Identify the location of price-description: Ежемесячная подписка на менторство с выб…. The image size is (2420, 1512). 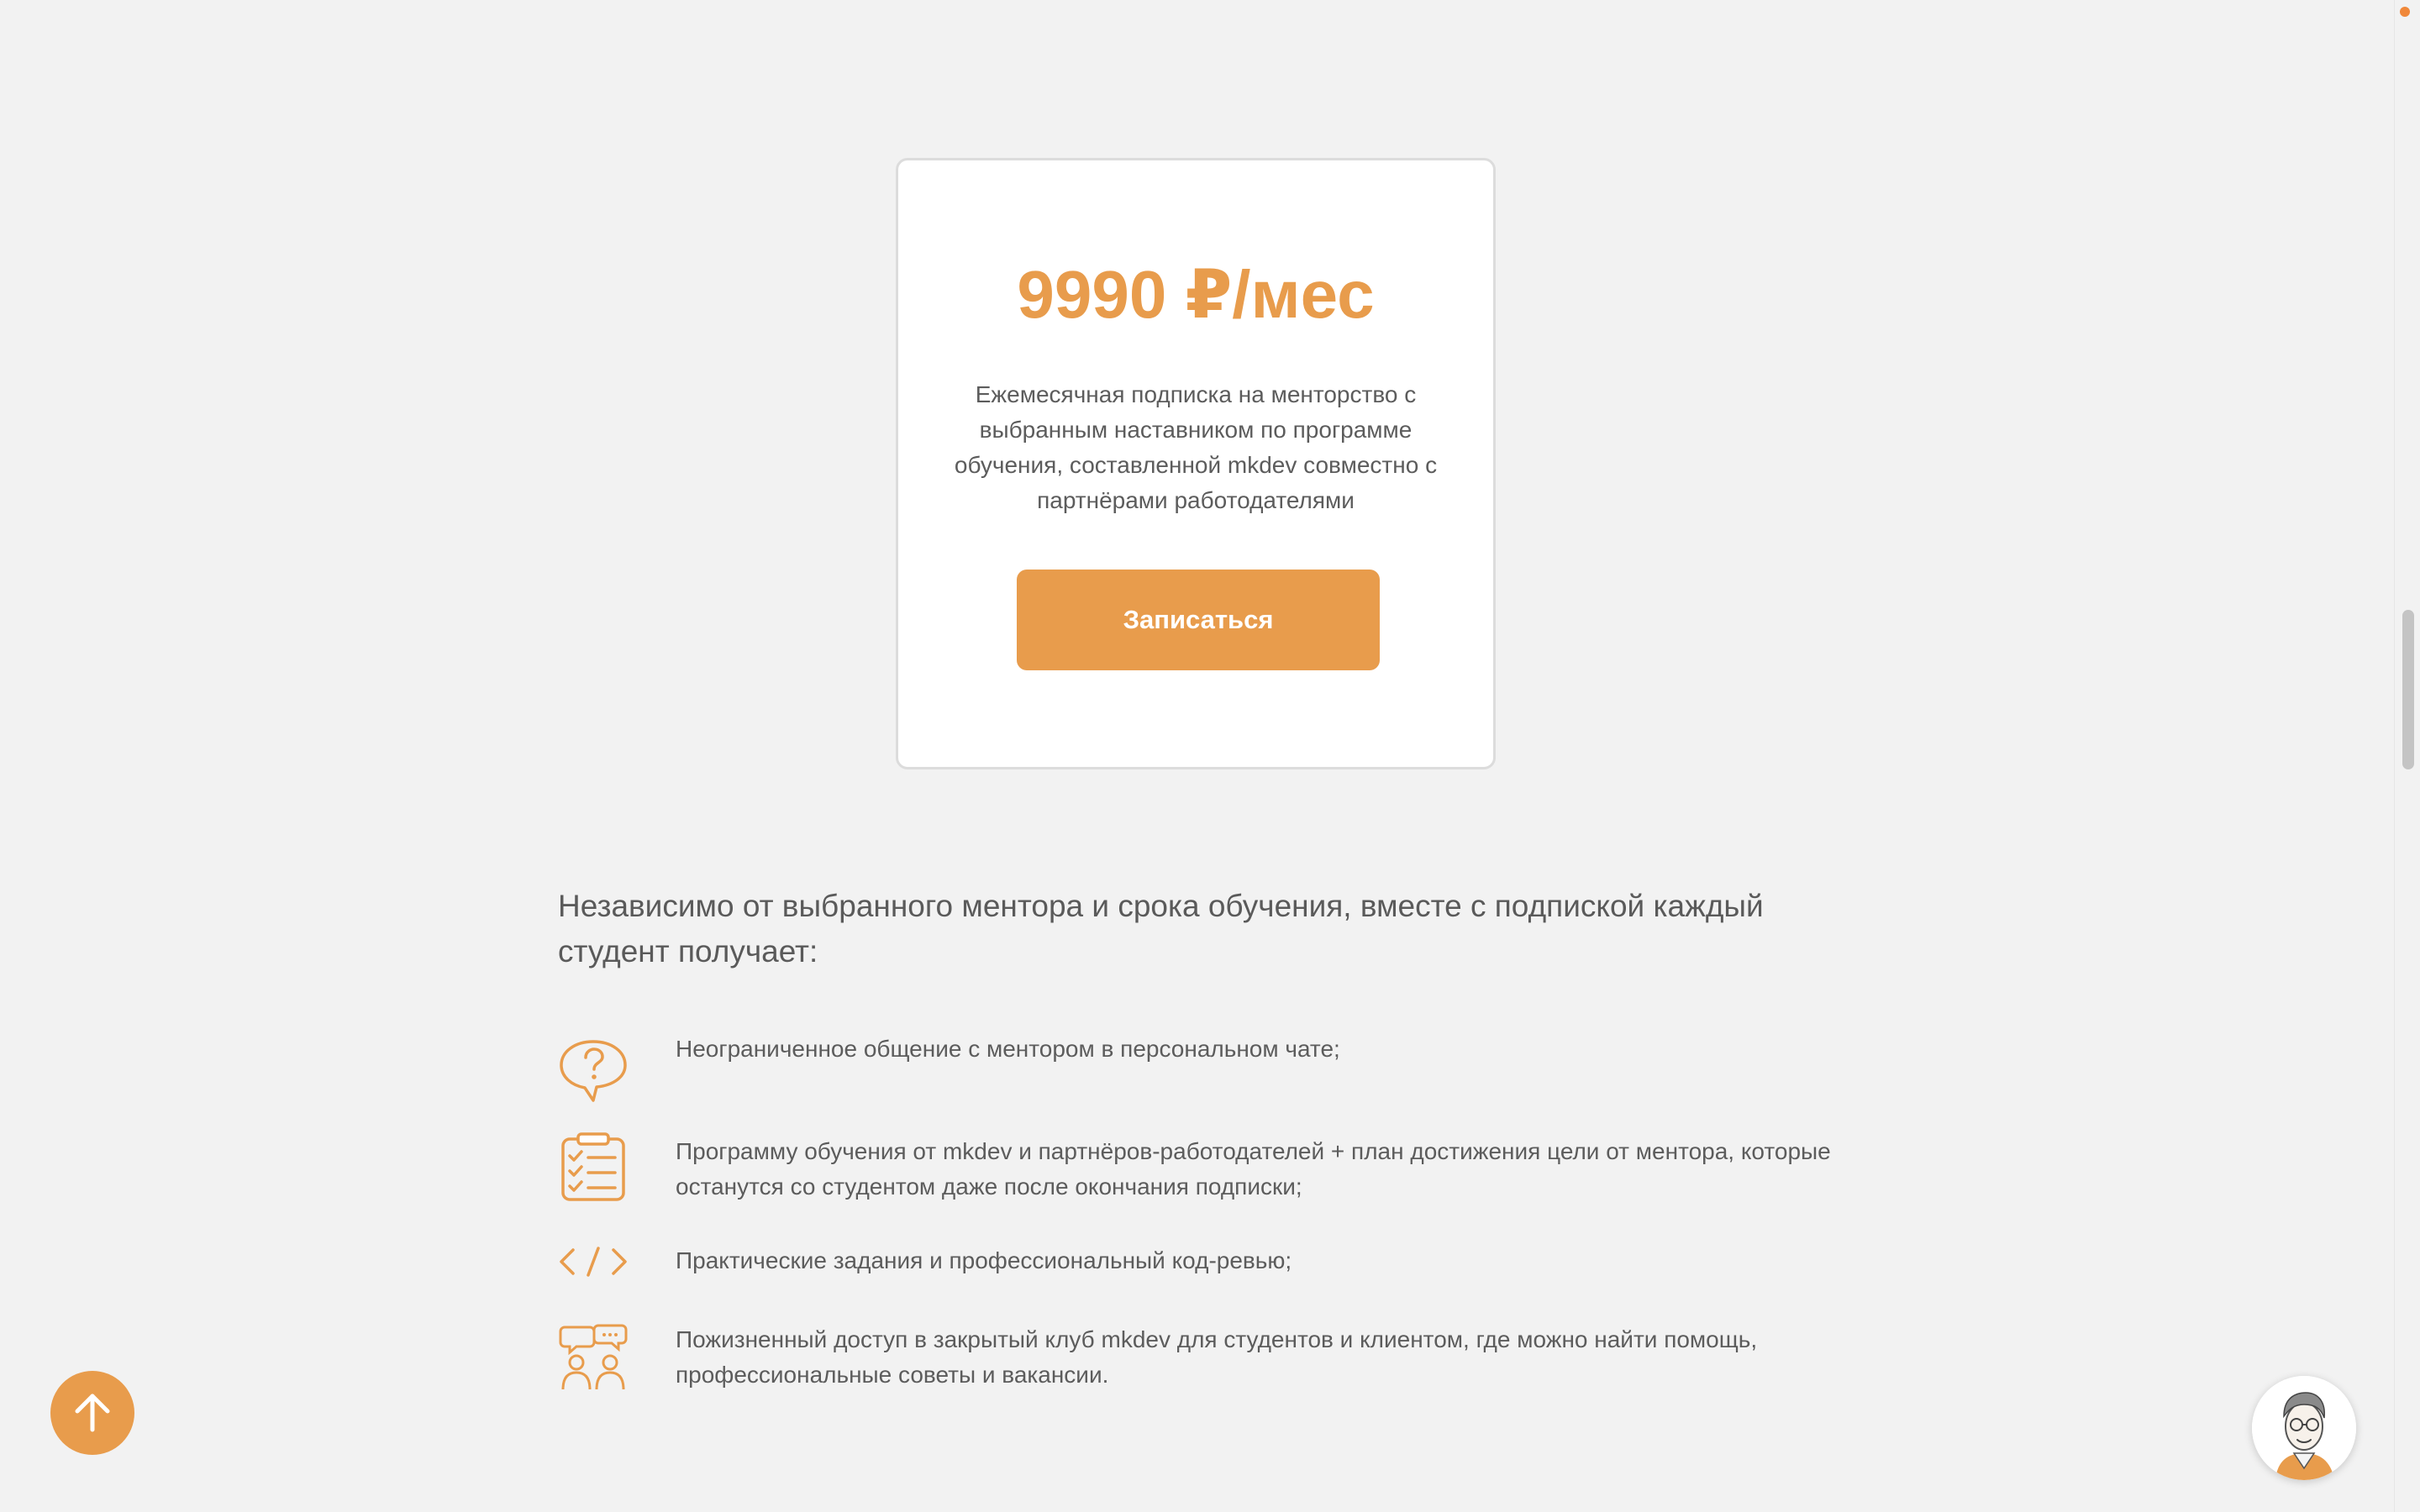
(1196, 447).